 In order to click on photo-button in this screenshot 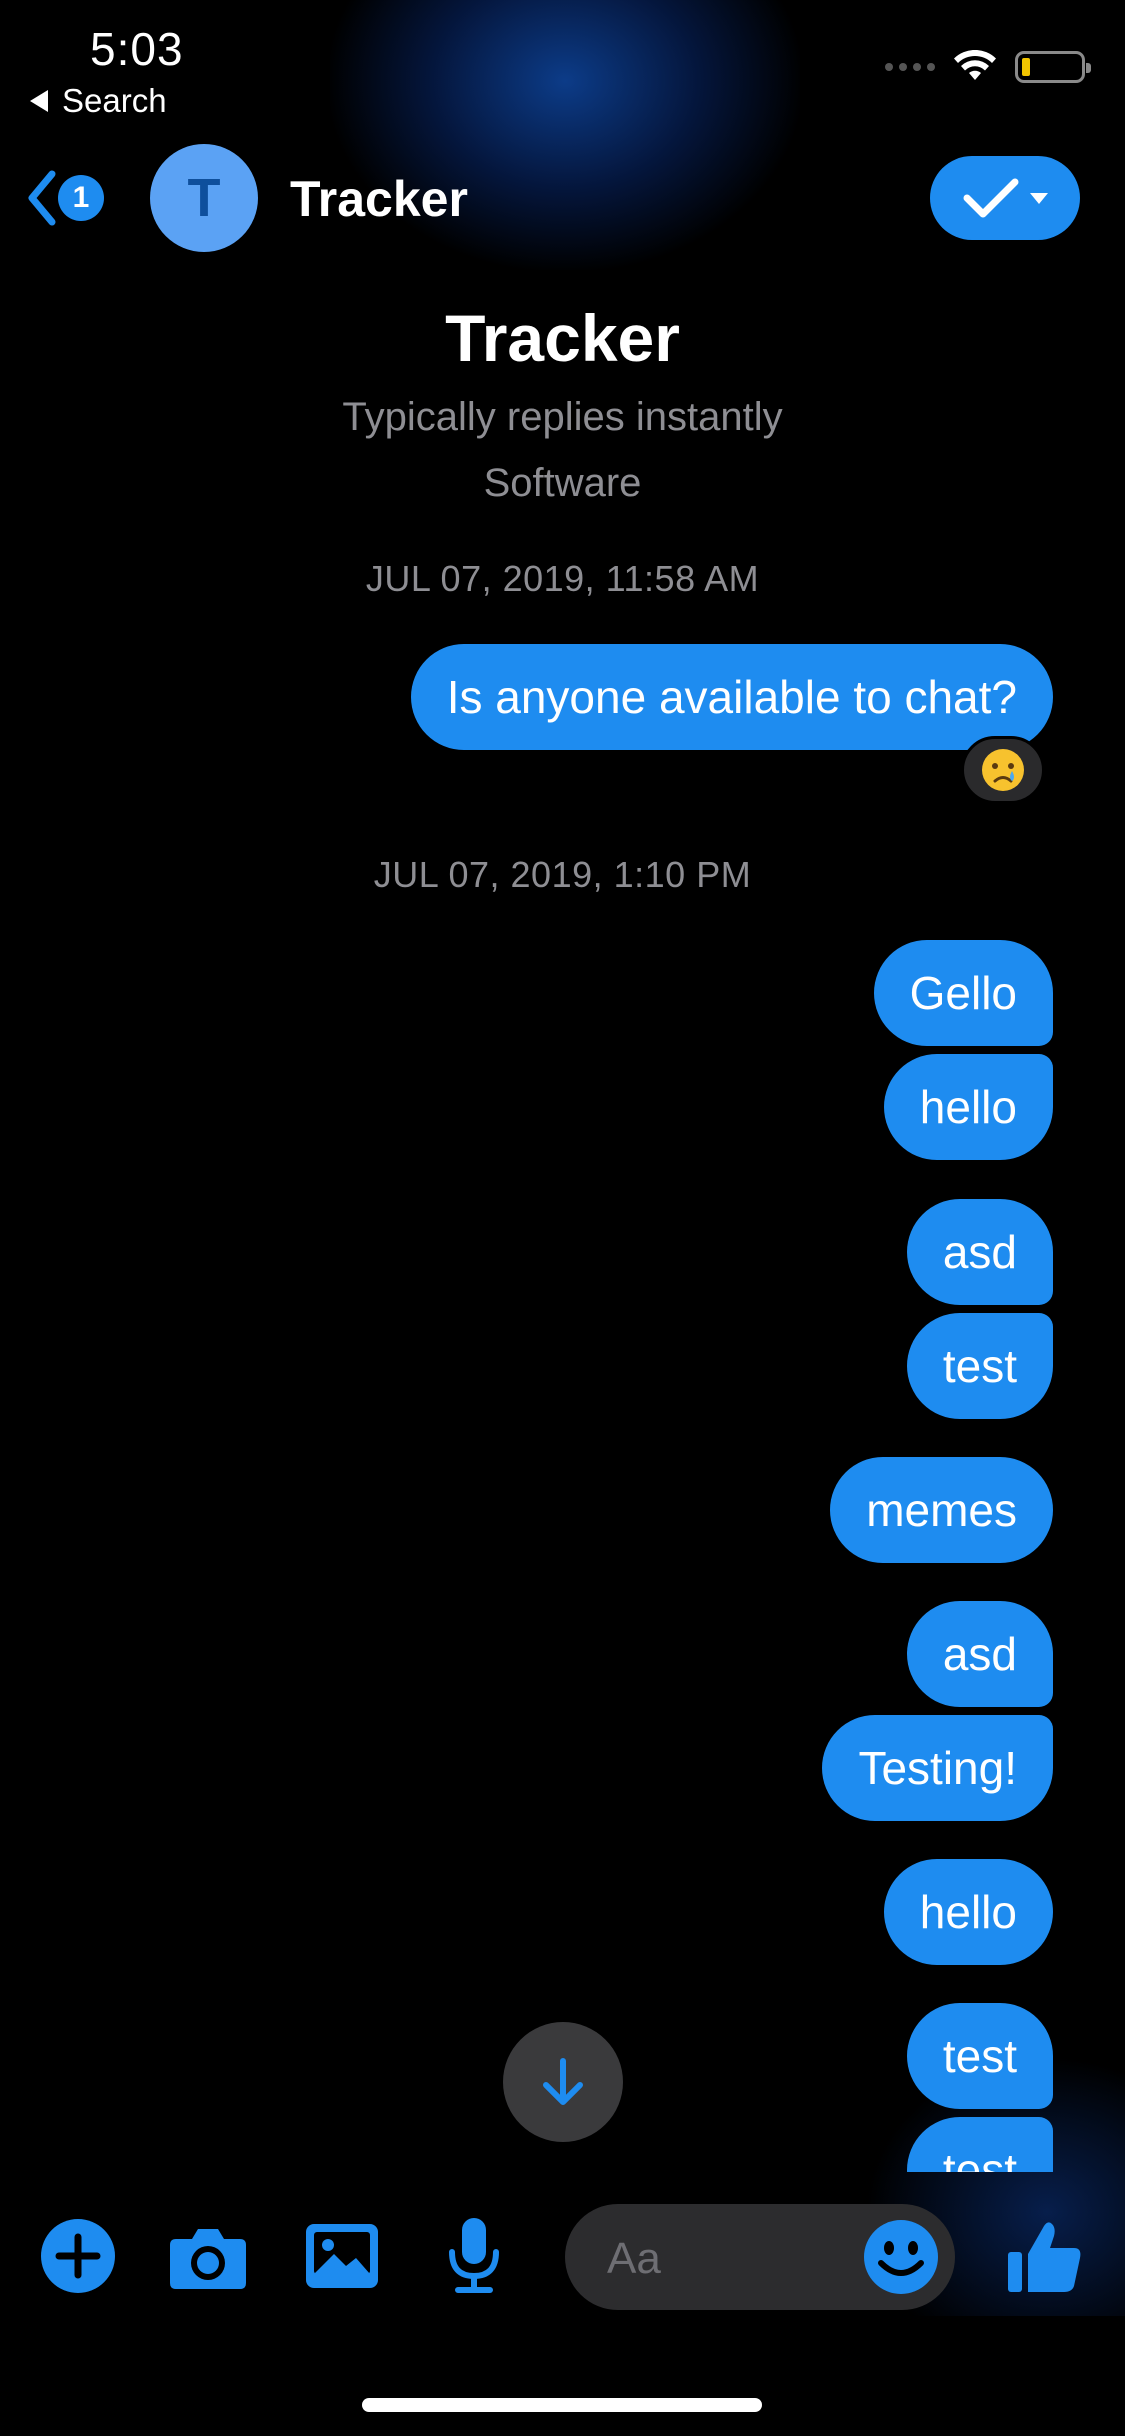, I will do `click(342, 2256)`.